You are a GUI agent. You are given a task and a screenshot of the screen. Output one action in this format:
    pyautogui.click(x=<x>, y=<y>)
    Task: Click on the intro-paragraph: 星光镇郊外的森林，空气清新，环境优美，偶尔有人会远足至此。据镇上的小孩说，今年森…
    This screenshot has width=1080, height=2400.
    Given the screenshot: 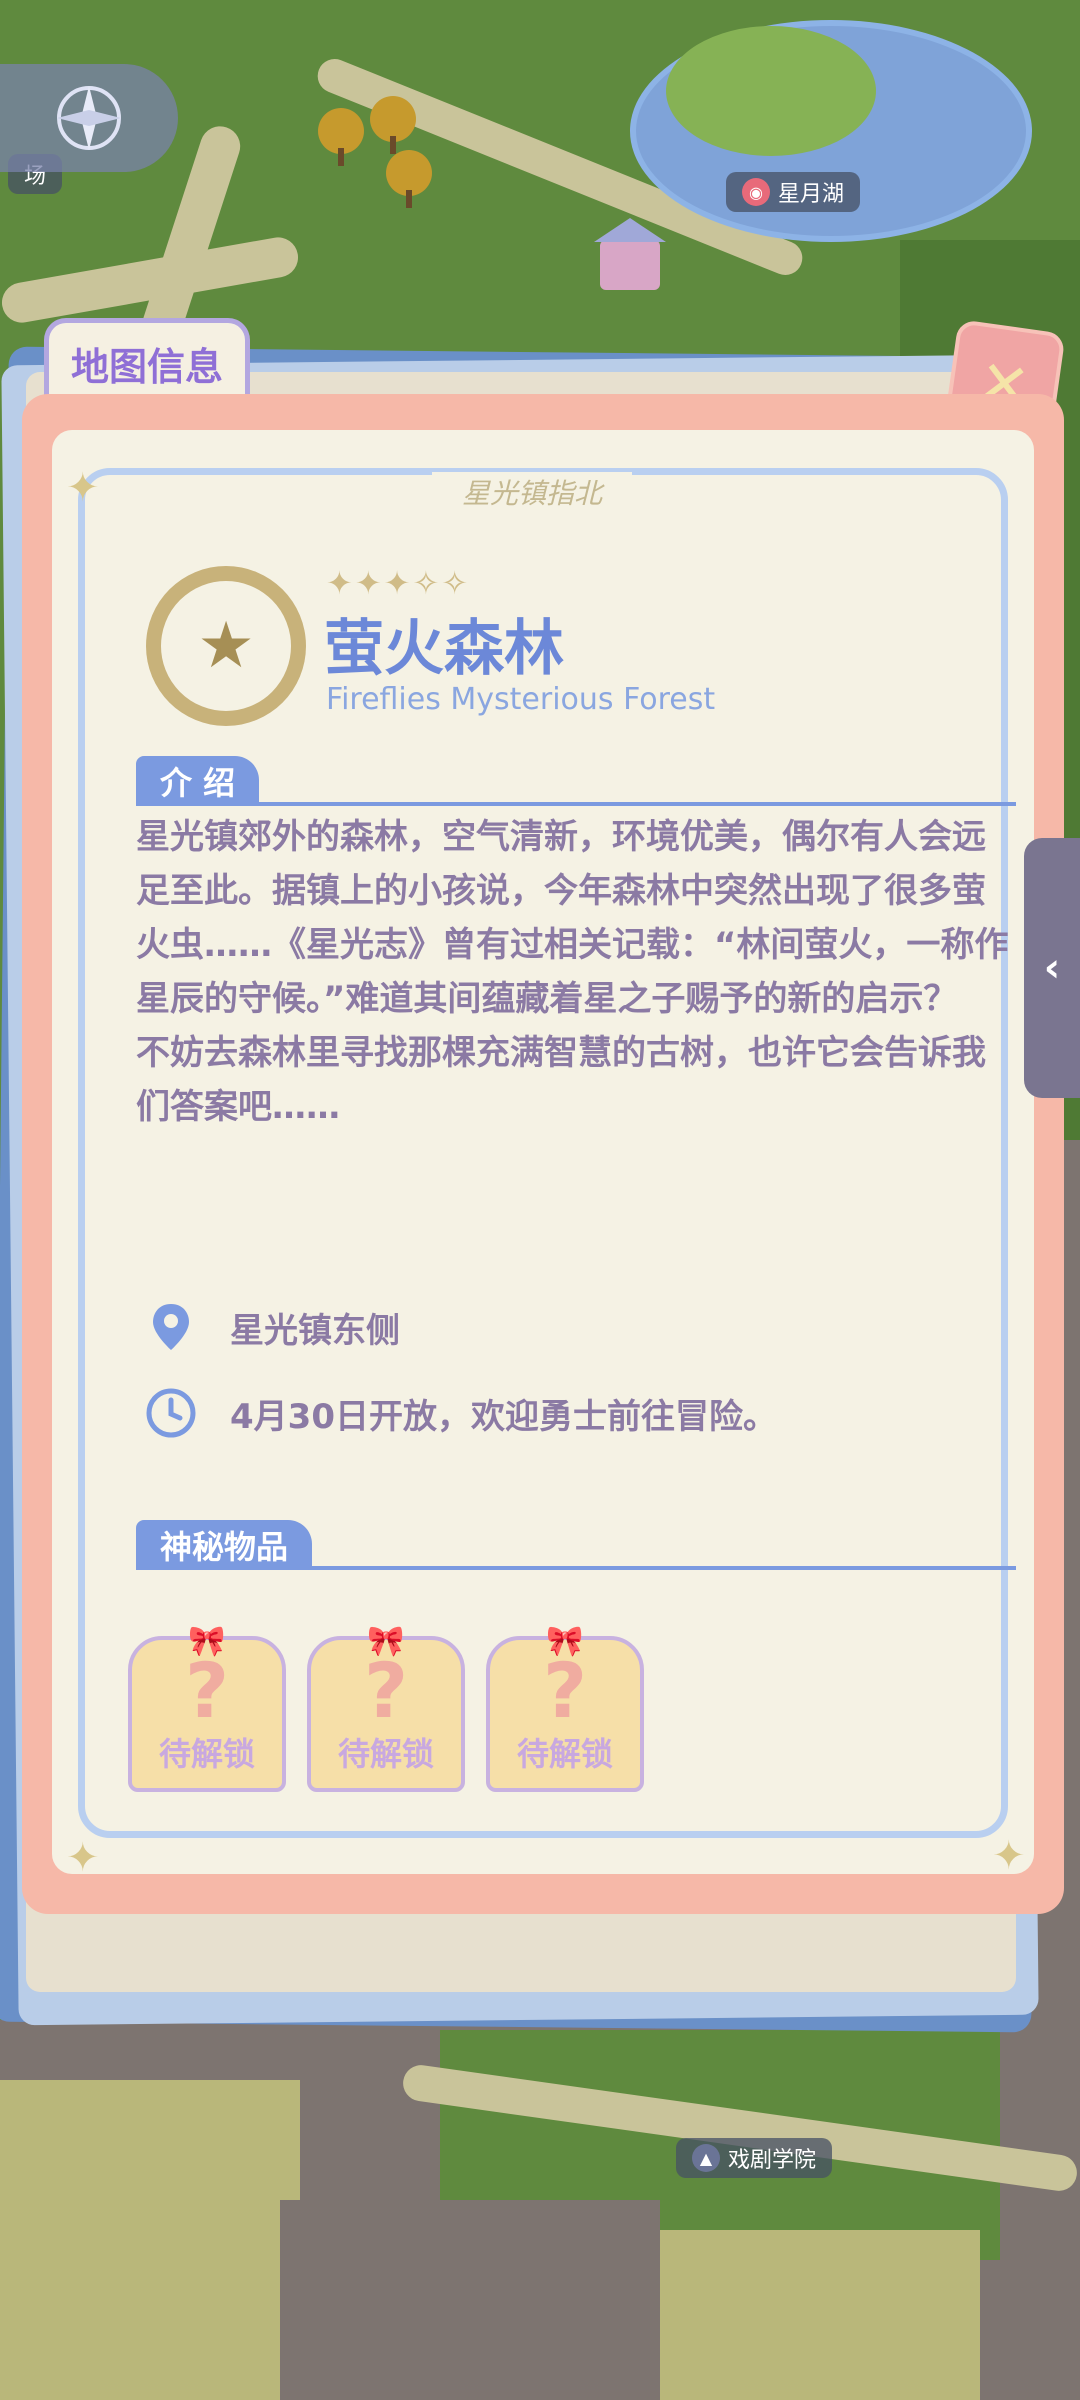 What is the action you would take?
    pyautogui.click(x=572, y=918)
    